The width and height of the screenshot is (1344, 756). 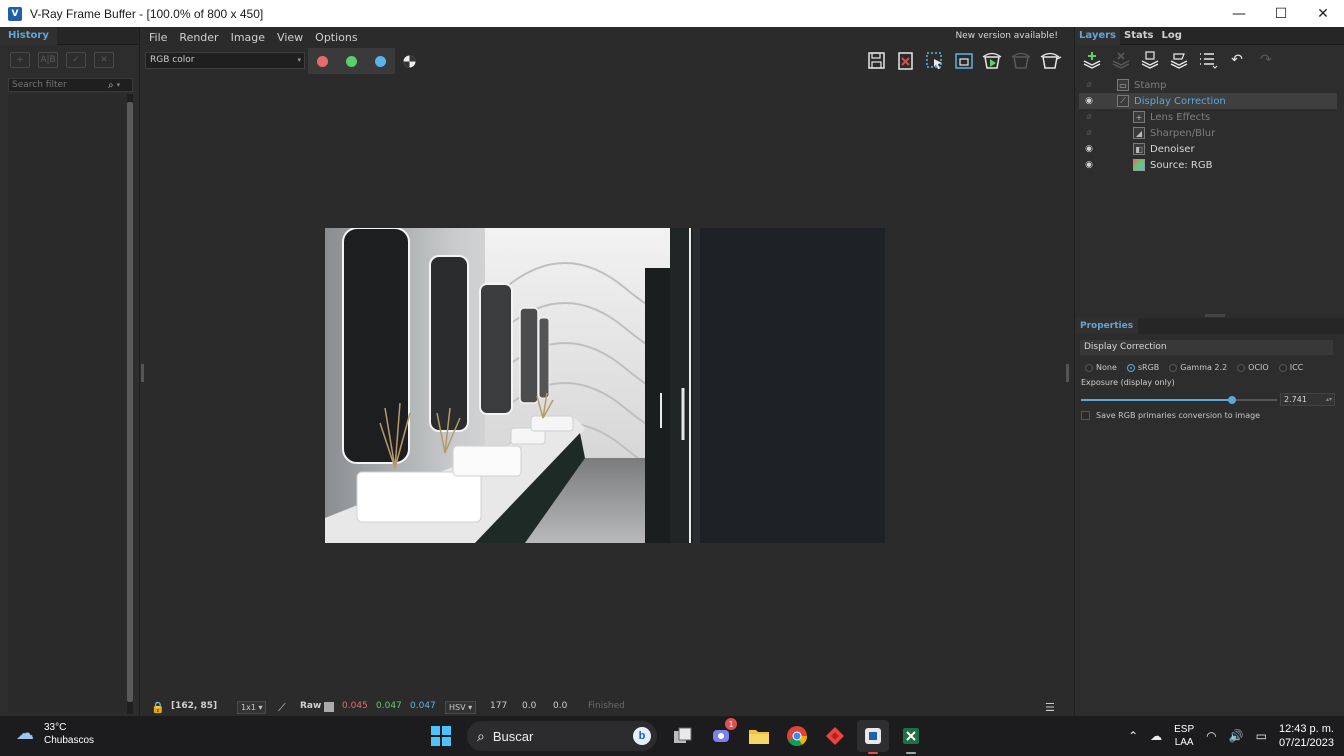 I want to click on clear-image-icon, so click(x=905, y=61).